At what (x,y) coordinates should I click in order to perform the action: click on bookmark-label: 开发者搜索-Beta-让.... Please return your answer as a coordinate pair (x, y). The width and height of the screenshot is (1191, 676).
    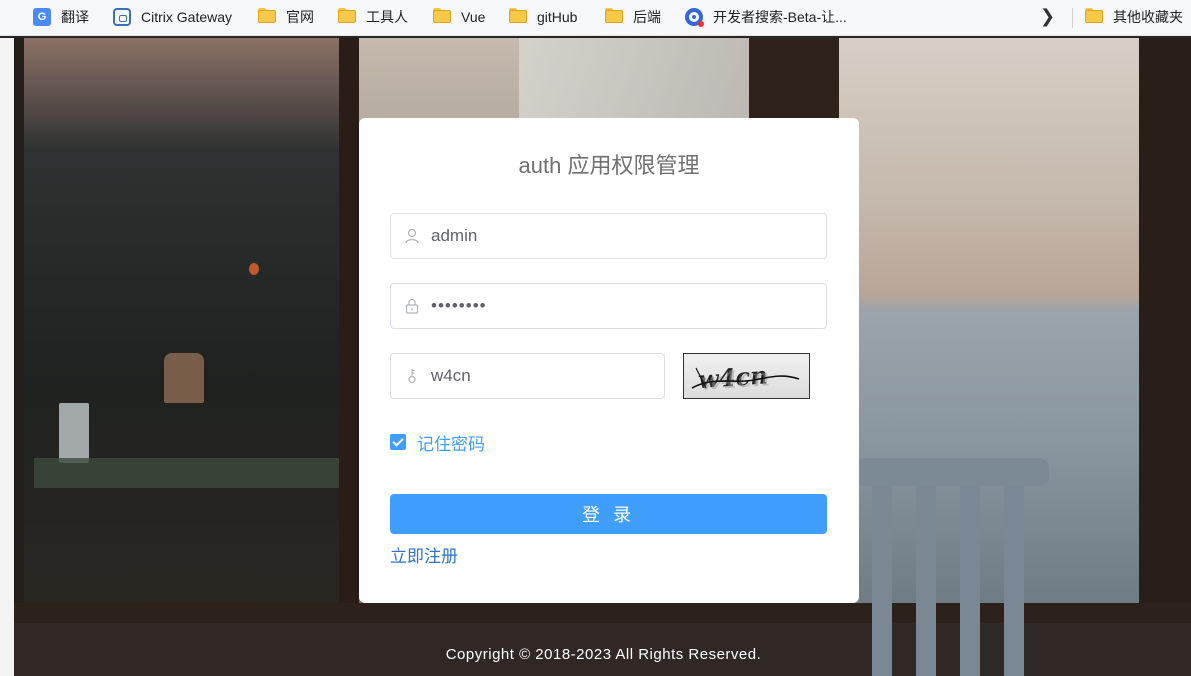
    Looking at the image, I should click on (780, 17).